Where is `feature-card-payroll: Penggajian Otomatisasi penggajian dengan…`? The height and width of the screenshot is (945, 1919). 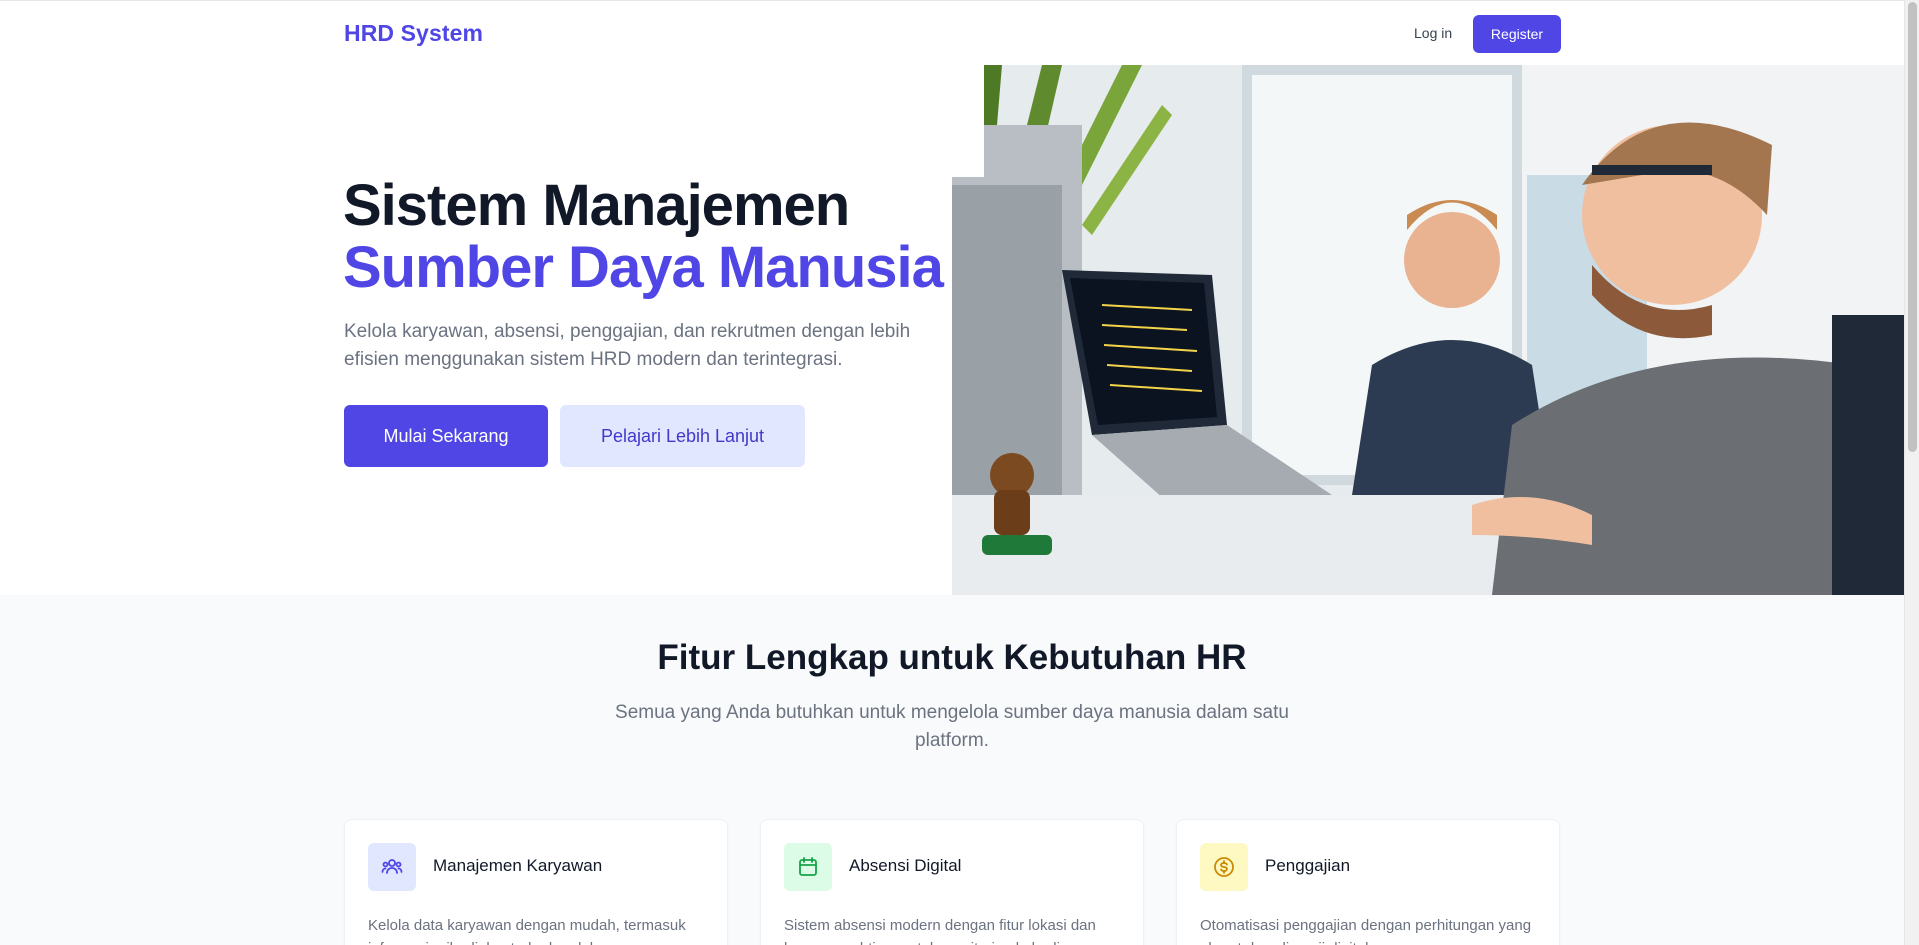 feature-card-payroll: Penggajian Otomatisasi penggajian dengan… is located at coordinates (1368, 882).